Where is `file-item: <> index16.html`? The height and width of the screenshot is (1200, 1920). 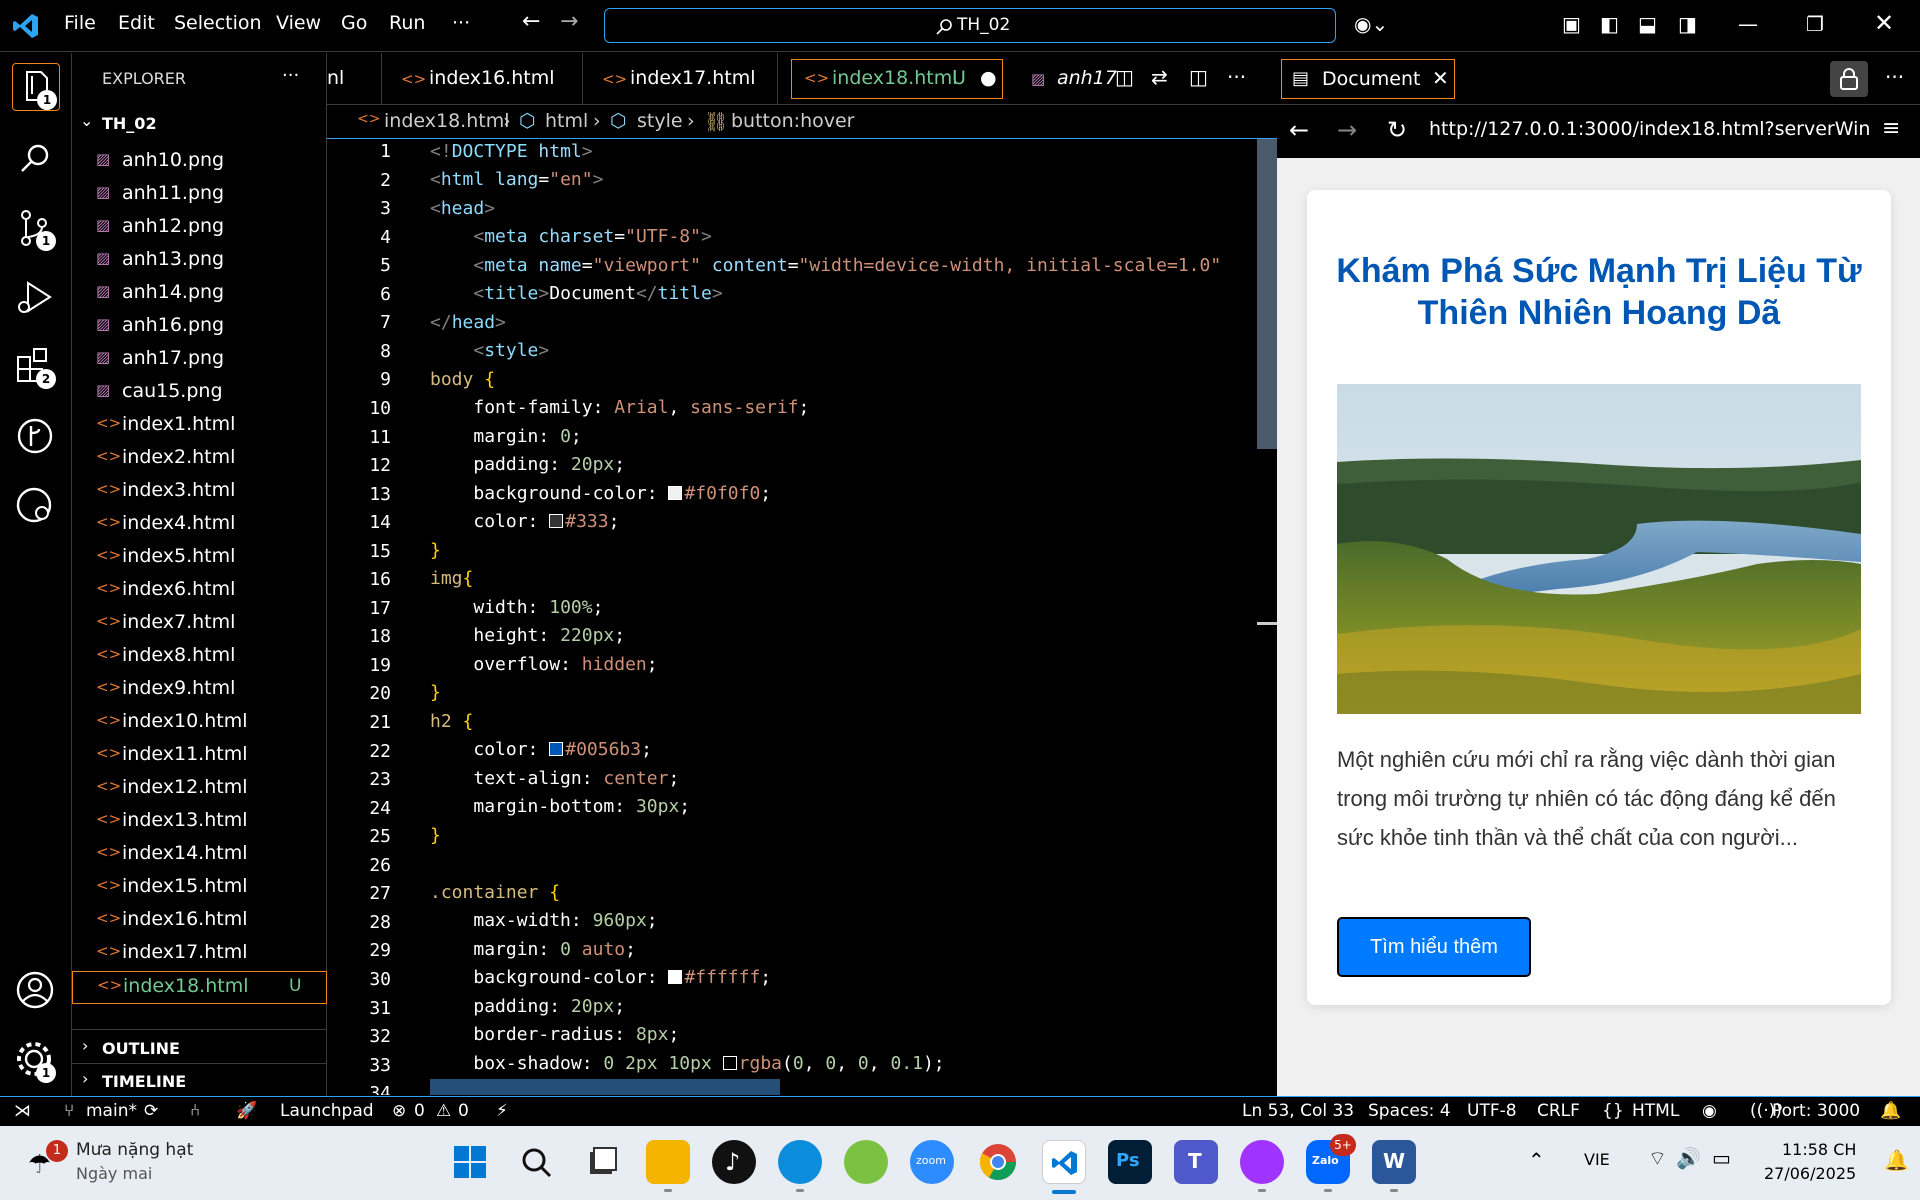 file-item: <> index16.html is located at coordinates (199, 921).